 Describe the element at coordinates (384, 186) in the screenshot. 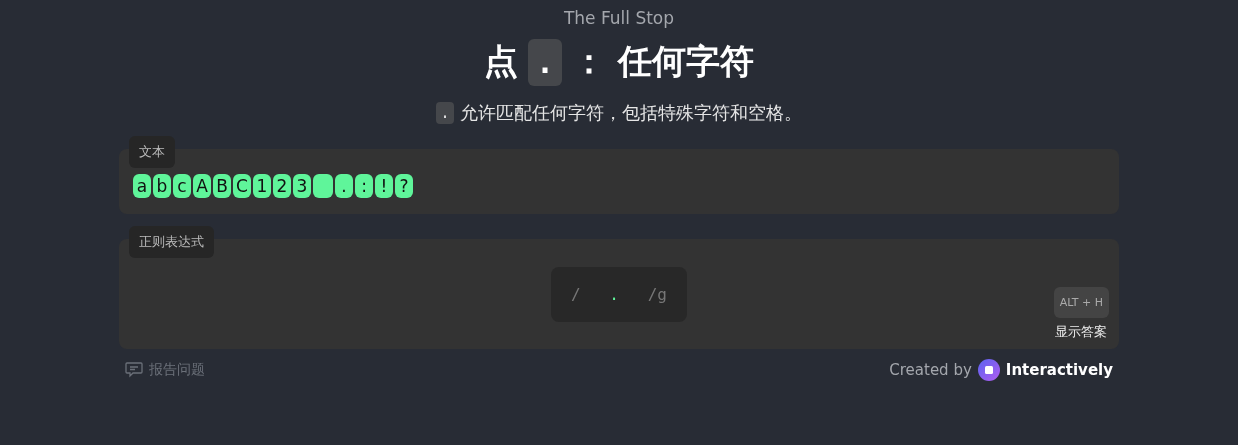

I see `character-chip: !` at that location.